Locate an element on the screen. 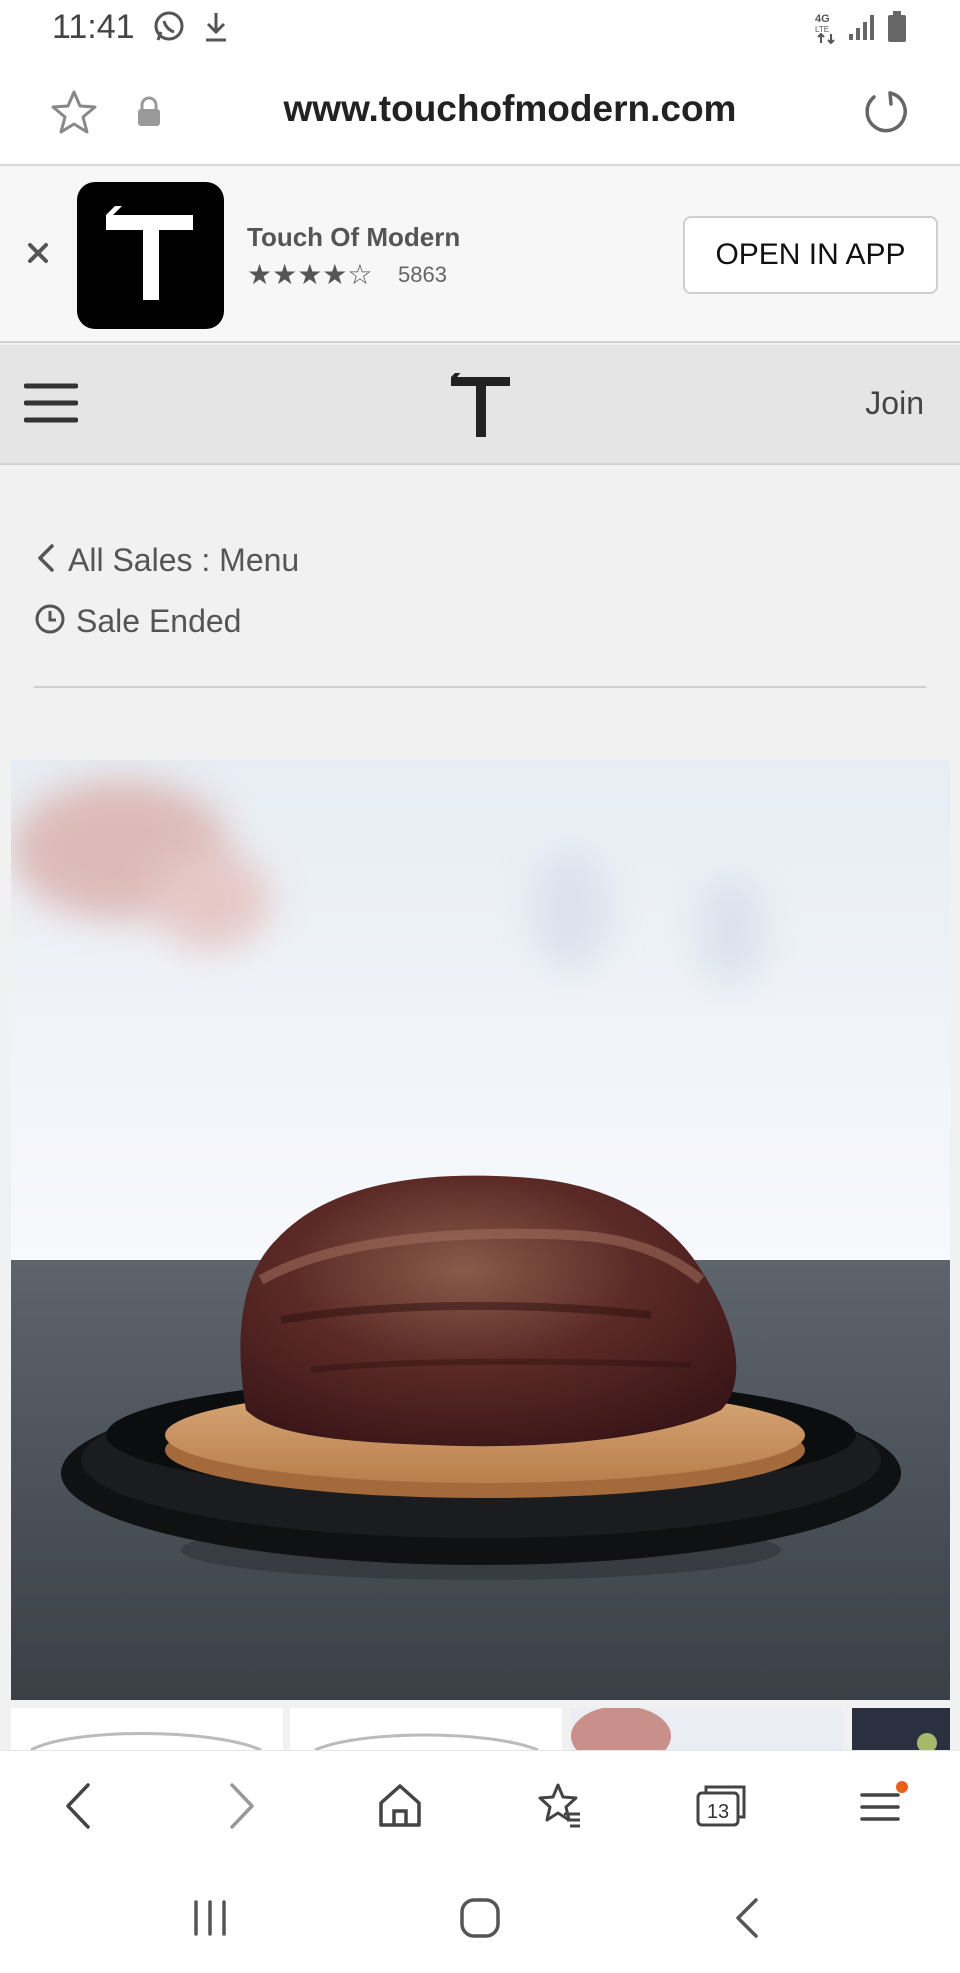 This screenshot has width=960, height=1973. home-button-icon is located at coordinates (480, 1920).